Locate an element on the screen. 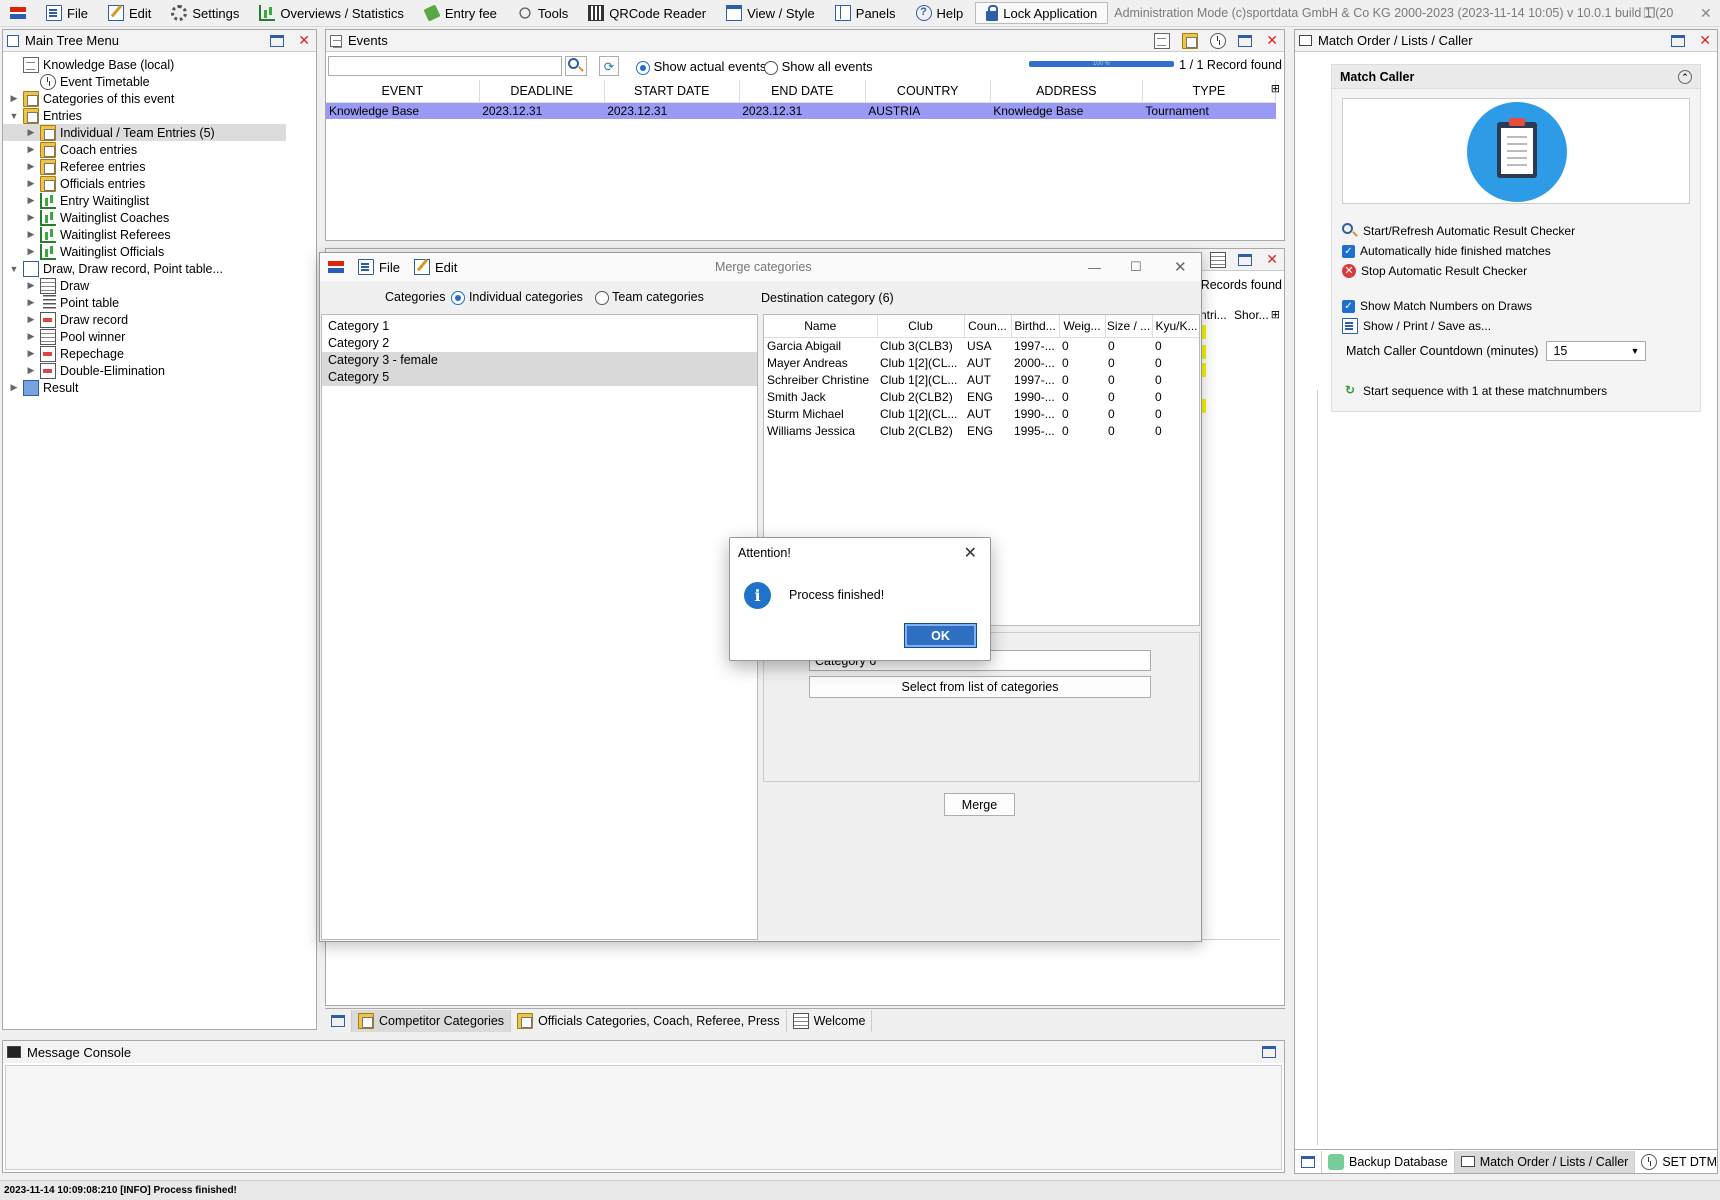 The height and width of the screenshot is (1200, 1720). menu-panels: Panels is located at coordinates (865, 13).